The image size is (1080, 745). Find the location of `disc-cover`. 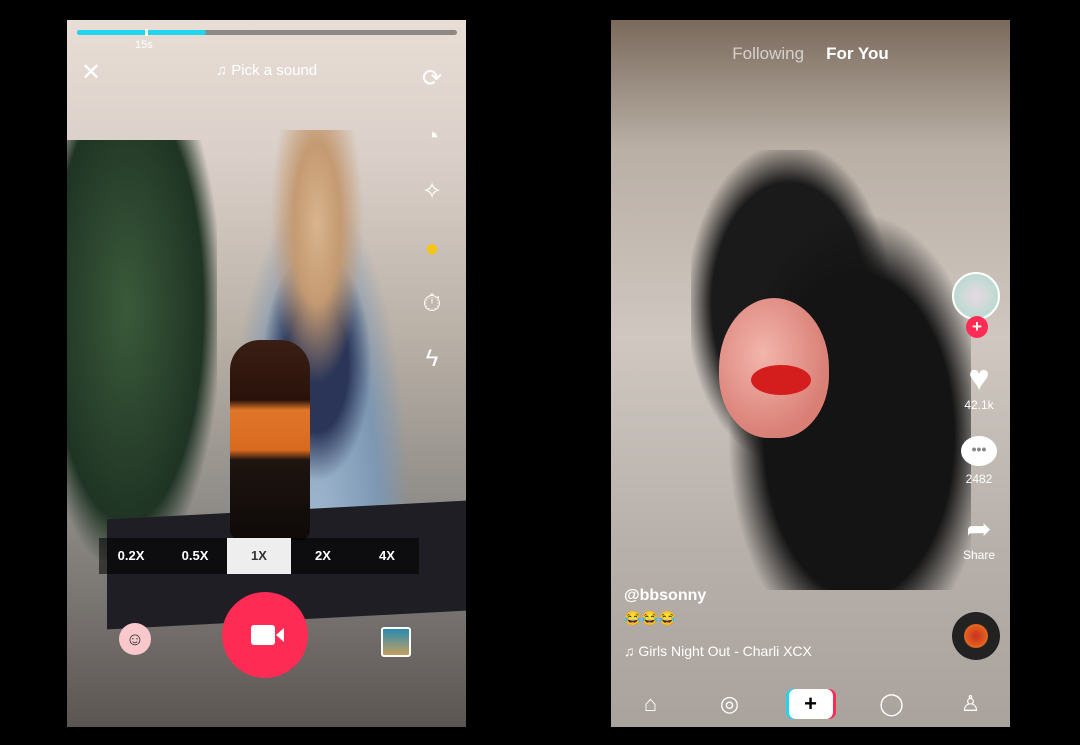

disc-cover is located at coordinates (976, 636).